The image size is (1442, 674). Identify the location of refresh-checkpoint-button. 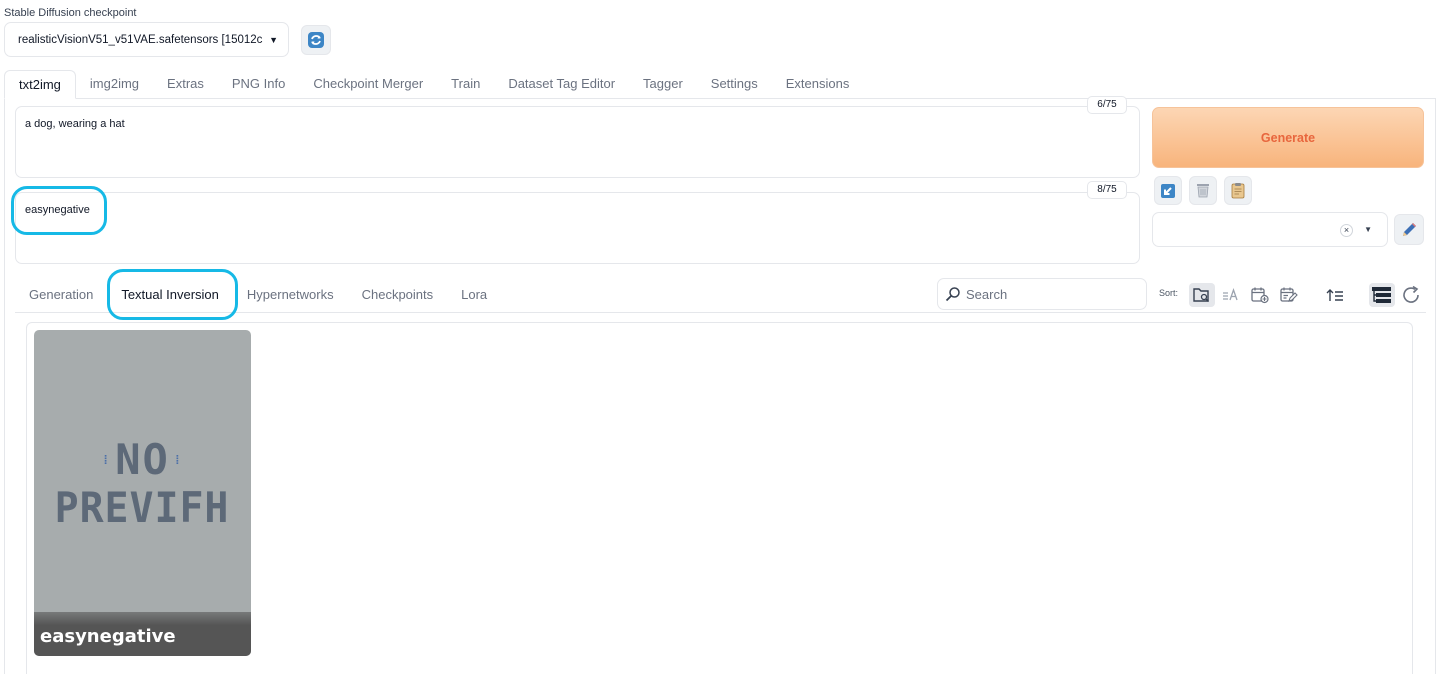
(316, 40).